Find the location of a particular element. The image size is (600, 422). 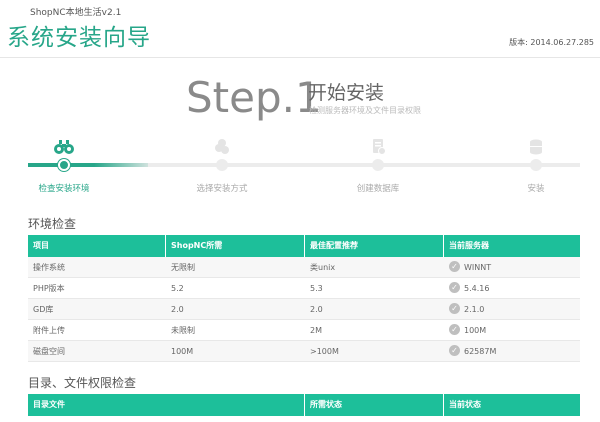

version-label: 版本: 2014.06.27.285 is located at coordinates (551, 42).